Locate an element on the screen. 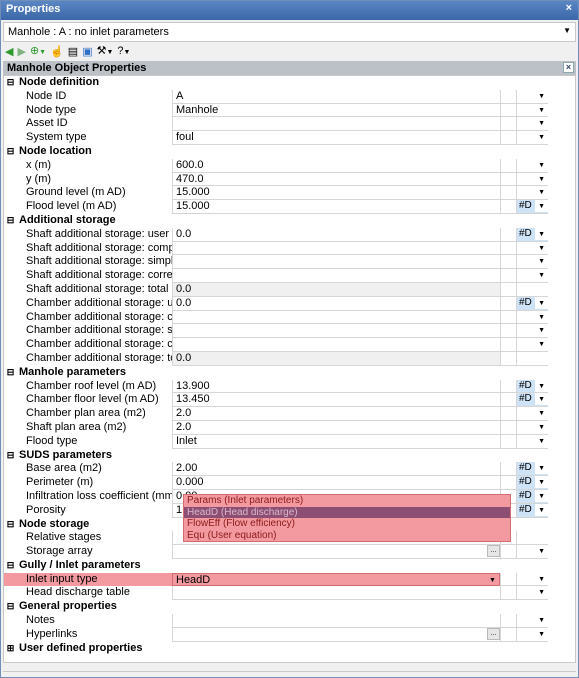 The width and height of the screenshot is (579, 678). chevron-down-icon: ▼ is located at coordinates (567, 30).